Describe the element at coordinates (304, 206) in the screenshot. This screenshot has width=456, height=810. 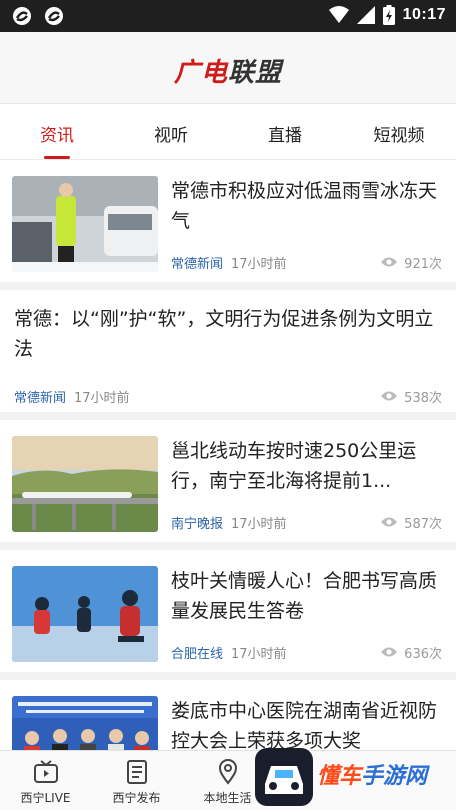
I see `news-title: 常德市积极应对低温雨雪冰冻天气` at that location.